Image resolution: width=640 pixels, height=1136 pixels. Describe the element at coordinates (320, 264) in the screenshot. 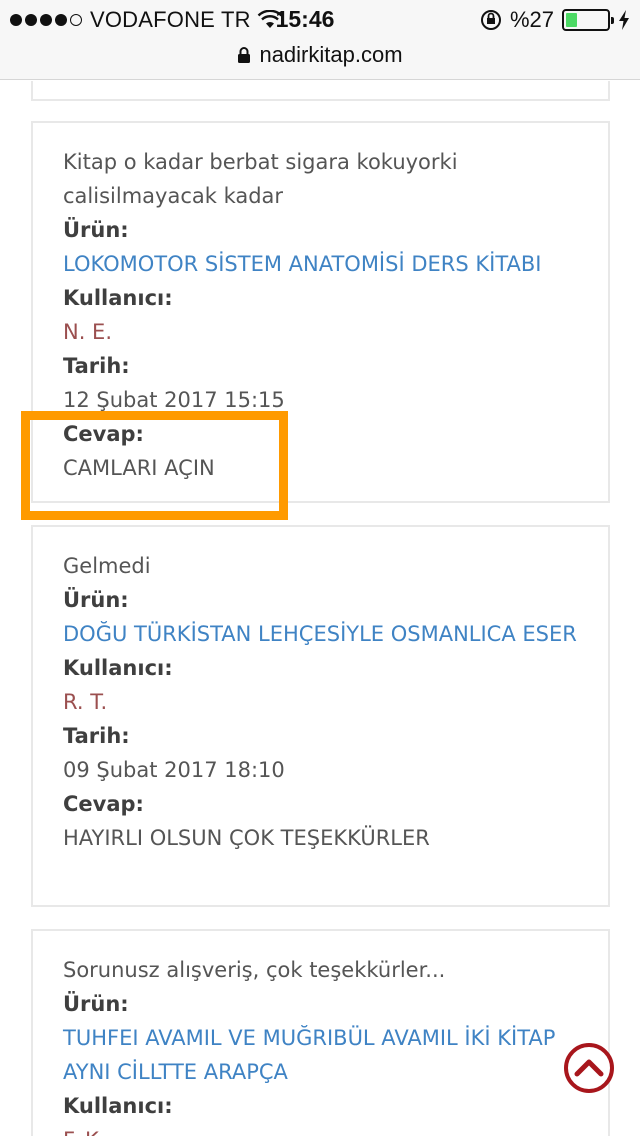

I see `product-link: LOKOMOTOR SİSTEM ANATOMİSİ DERS KİTABI` at that location.